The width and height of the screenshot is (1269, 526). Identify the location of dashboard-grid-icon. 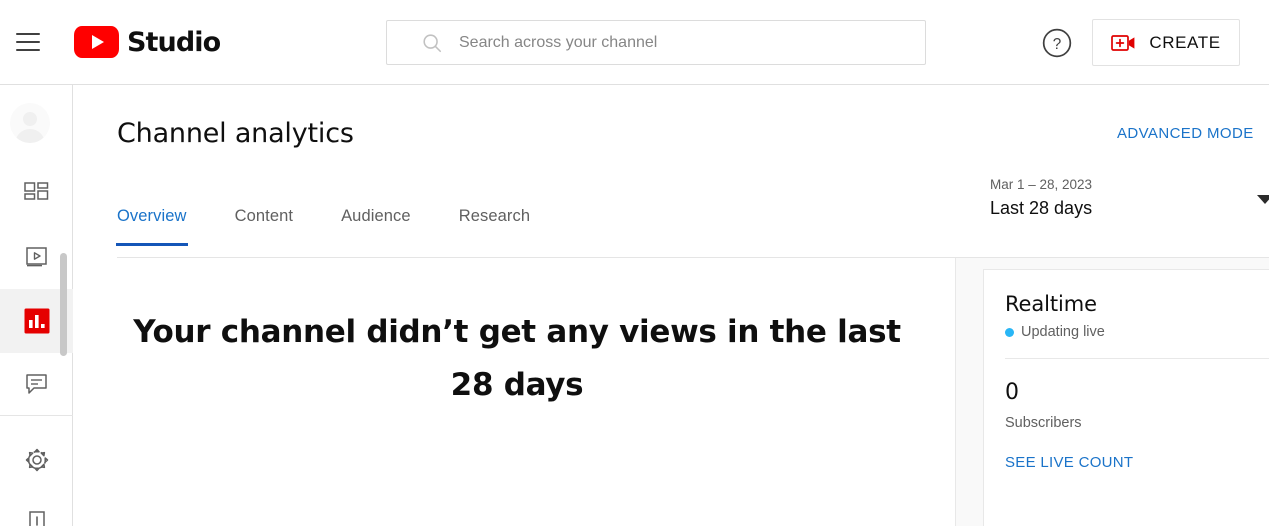
(37, 194).